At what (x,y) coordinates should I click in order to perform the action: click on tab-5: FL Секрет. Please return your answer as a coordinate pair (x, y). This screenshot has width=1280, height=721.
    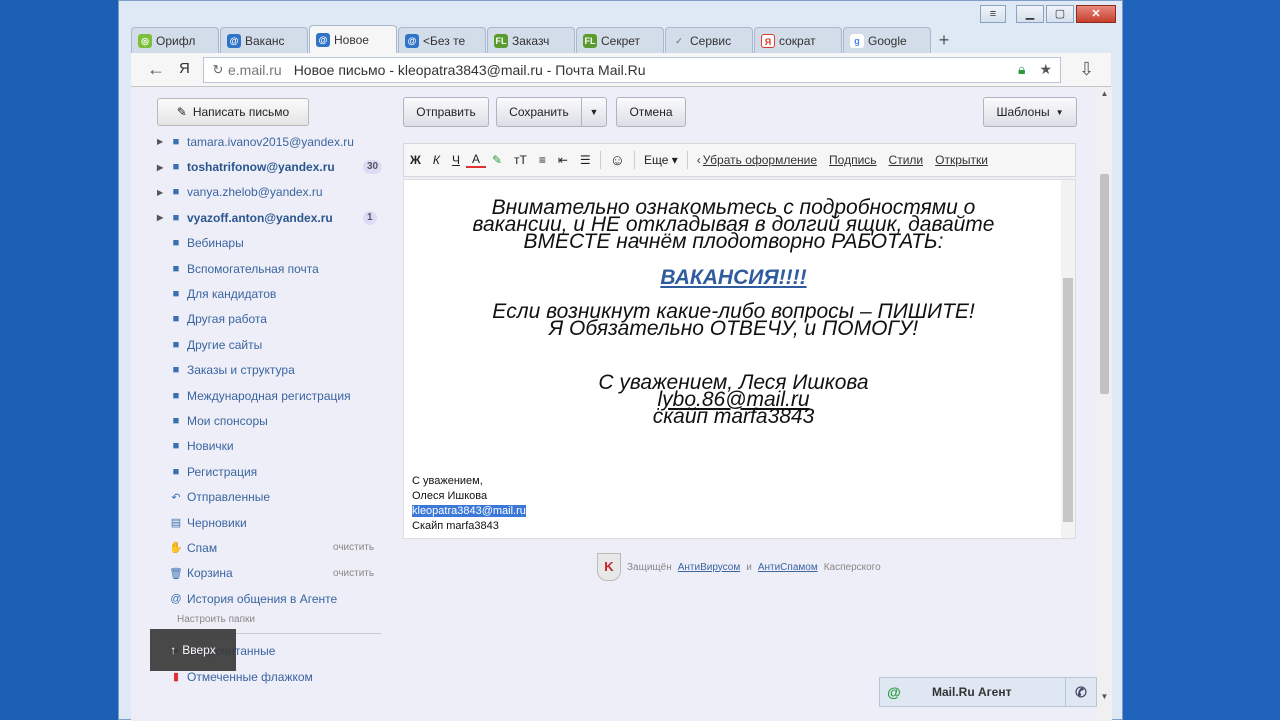
    Looking at the image, I should click on (620, 40).